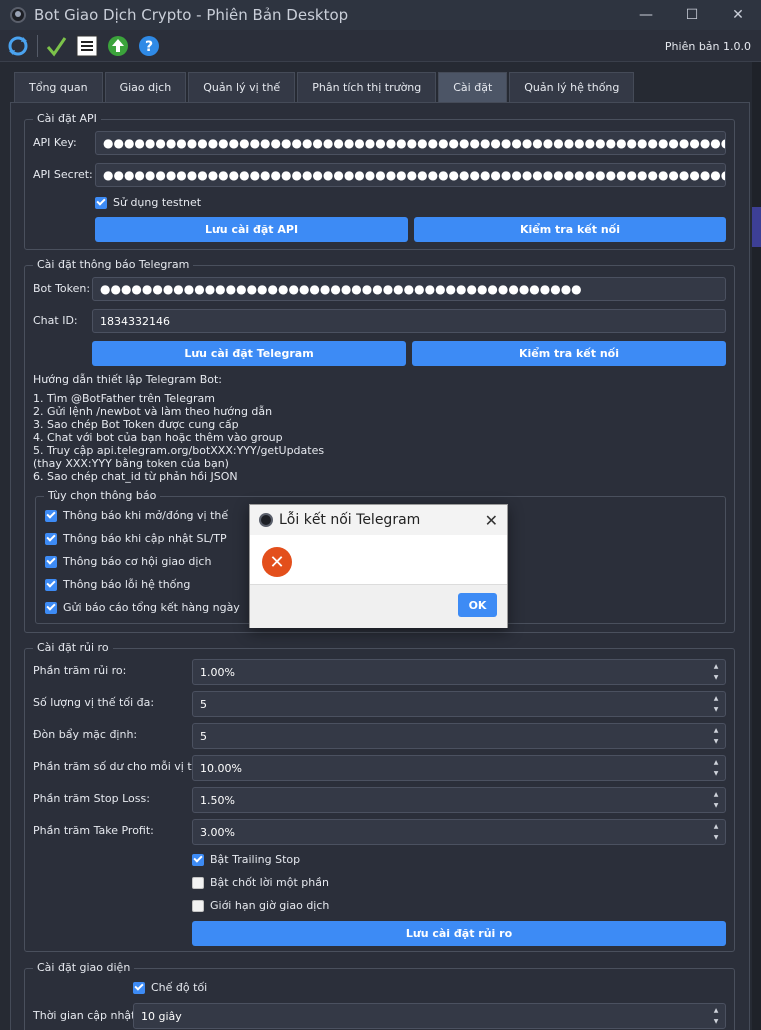 The height and width of the screenshot is (1030, 761). Describe the element at coordinates (646, 15) in the screenshot. I see `minimize-button: —` at that location.